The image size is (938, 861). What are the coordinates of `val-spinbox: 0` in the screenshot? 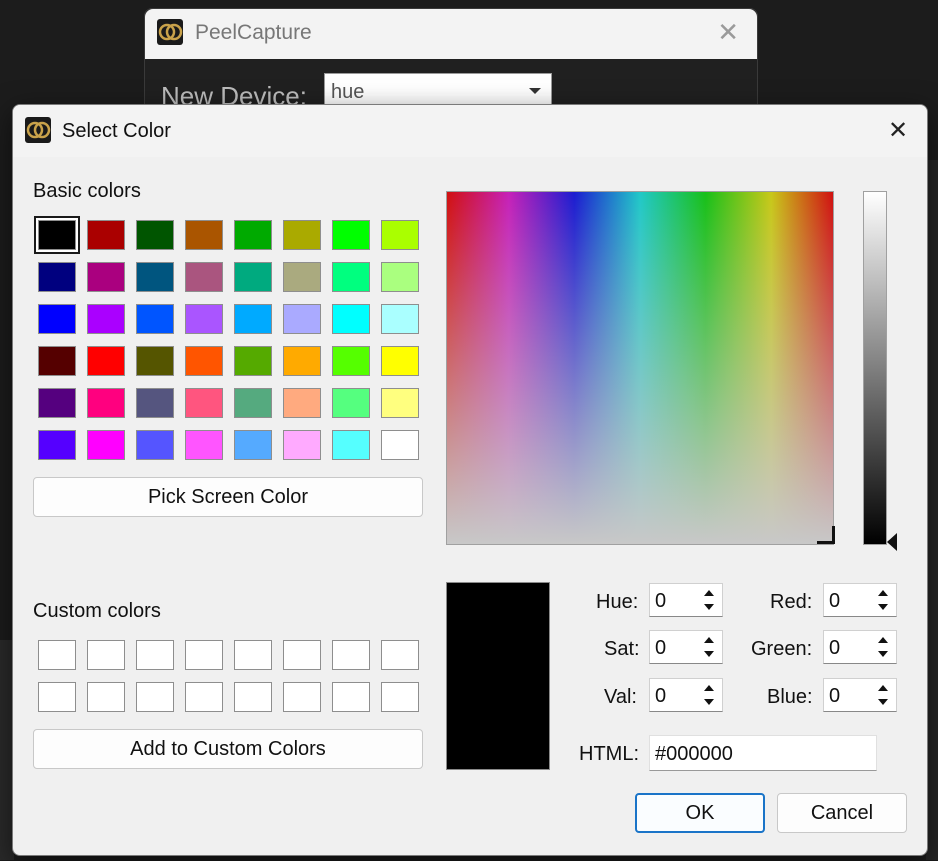 It's located at (686, 695).